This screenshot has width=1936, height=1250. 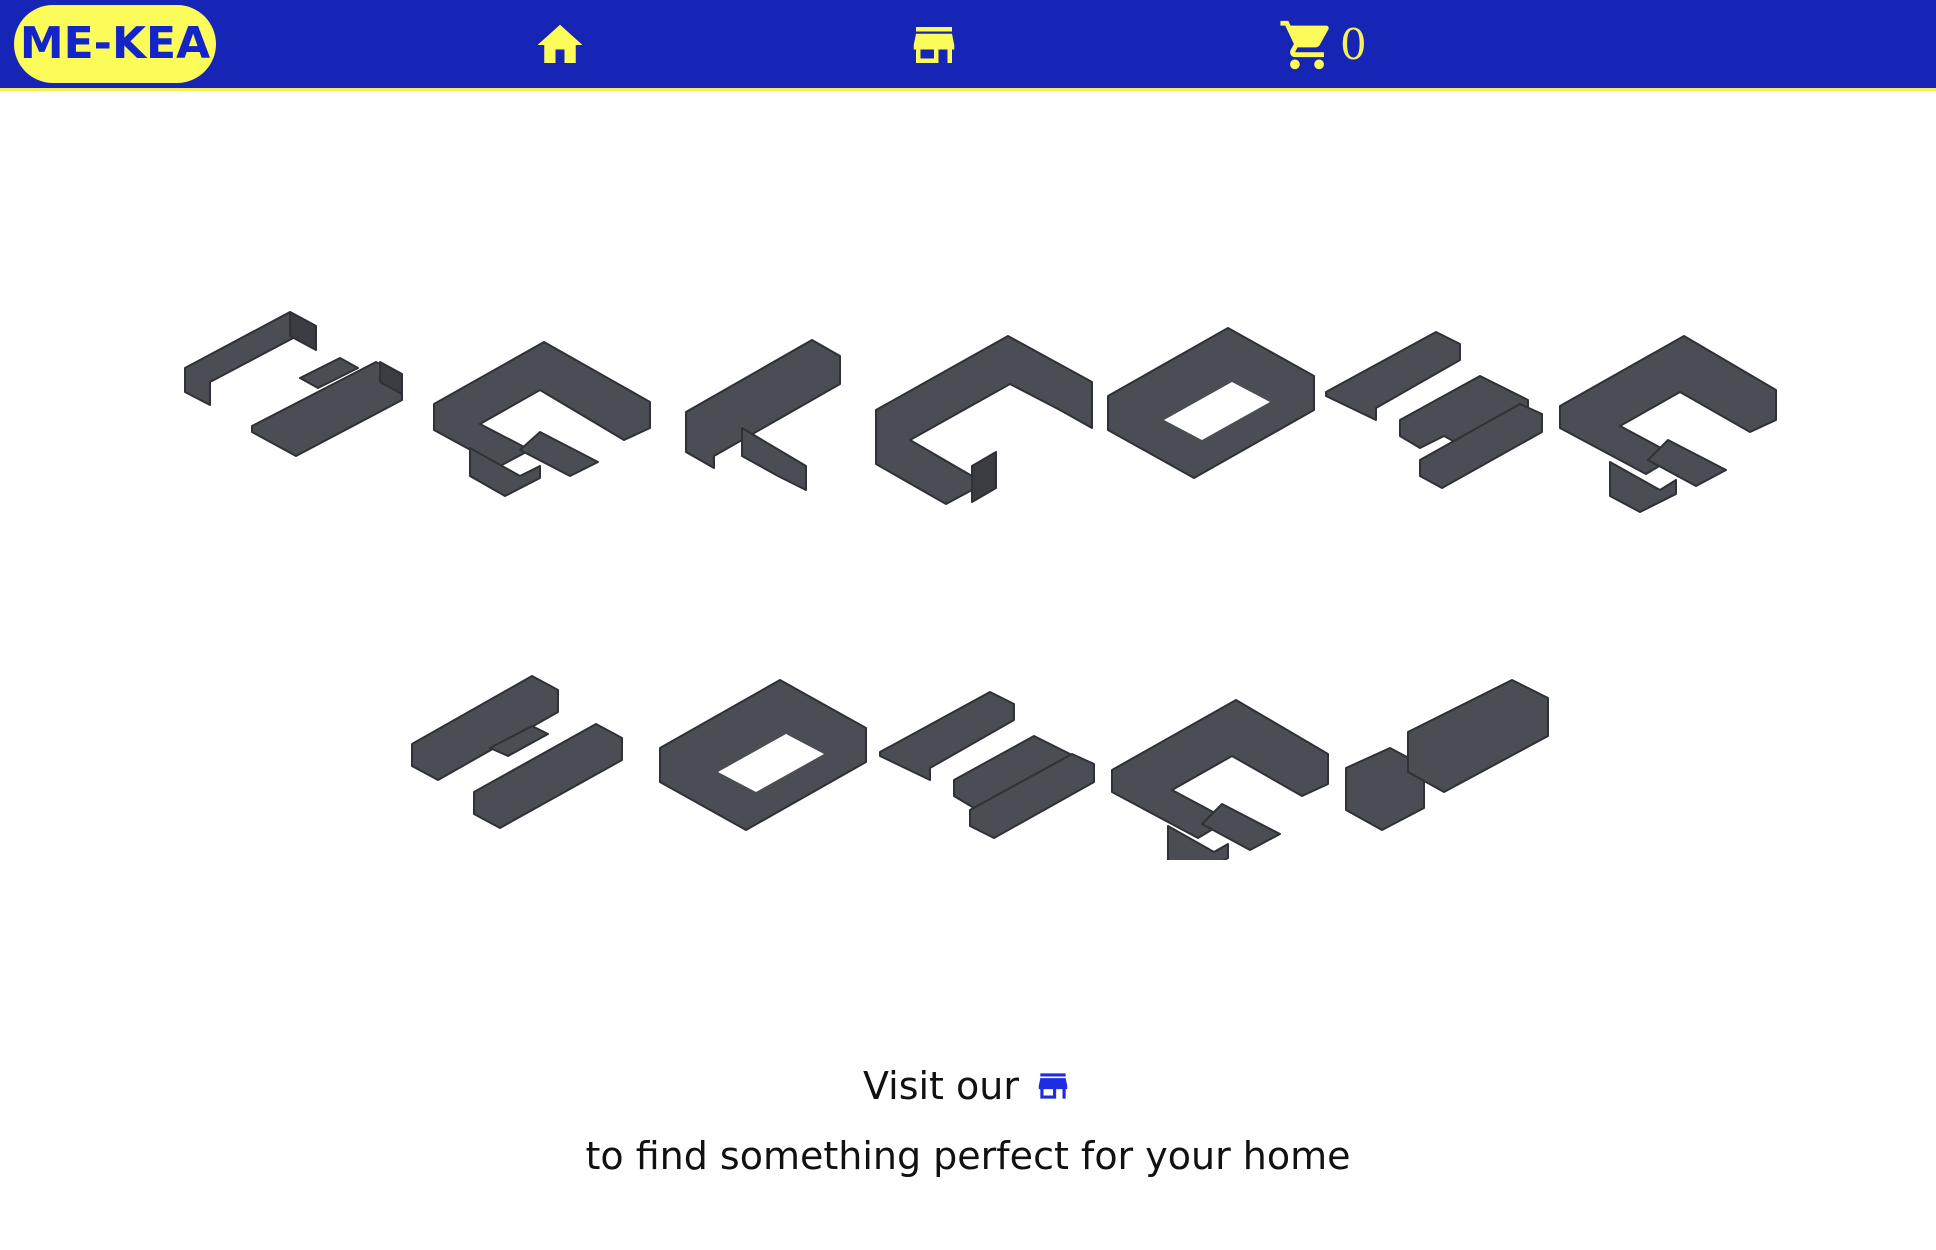 What do you see at coordinates (115, 44) in the screenshot?
I see `logo-button: ME-KEA` at bounding box center [115, 44].